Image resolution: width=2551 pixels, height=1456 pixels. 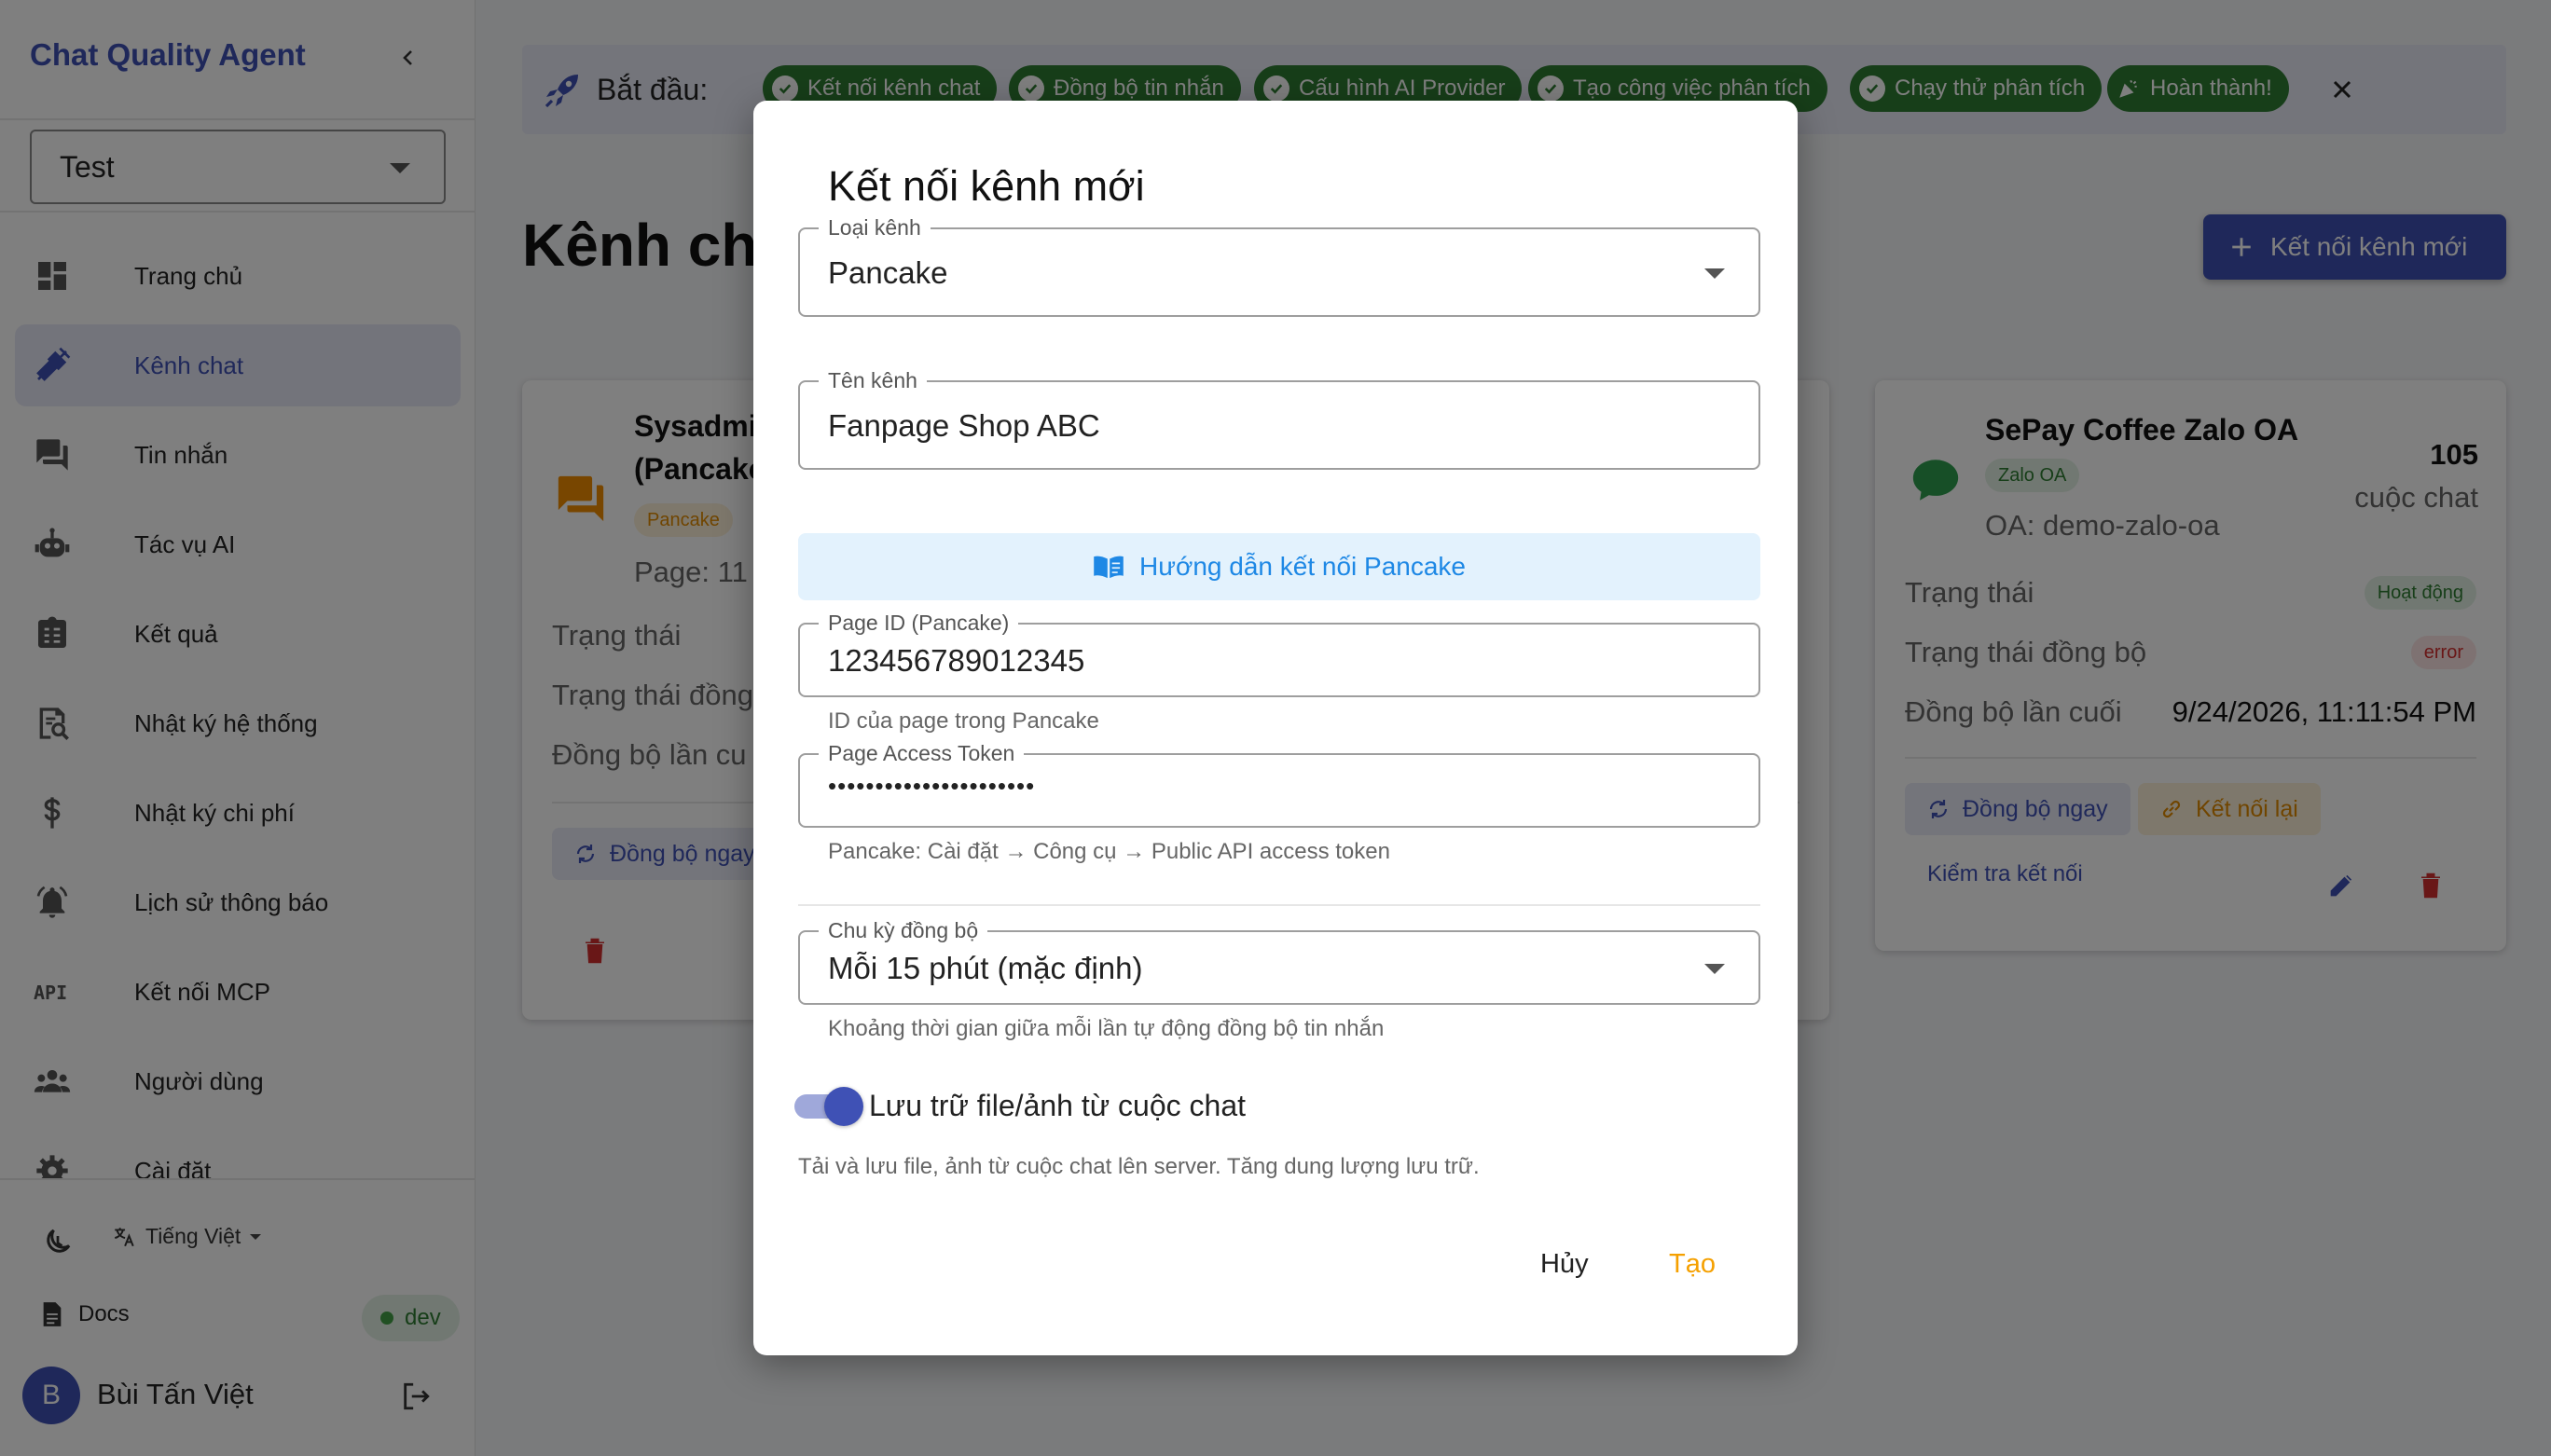 What do you see at coordinates (1302, 566) in the screenshot?
I see `pancake-guide-label: Hướng dẫn kết nối Pancake` at bounding box center [1302, 566].